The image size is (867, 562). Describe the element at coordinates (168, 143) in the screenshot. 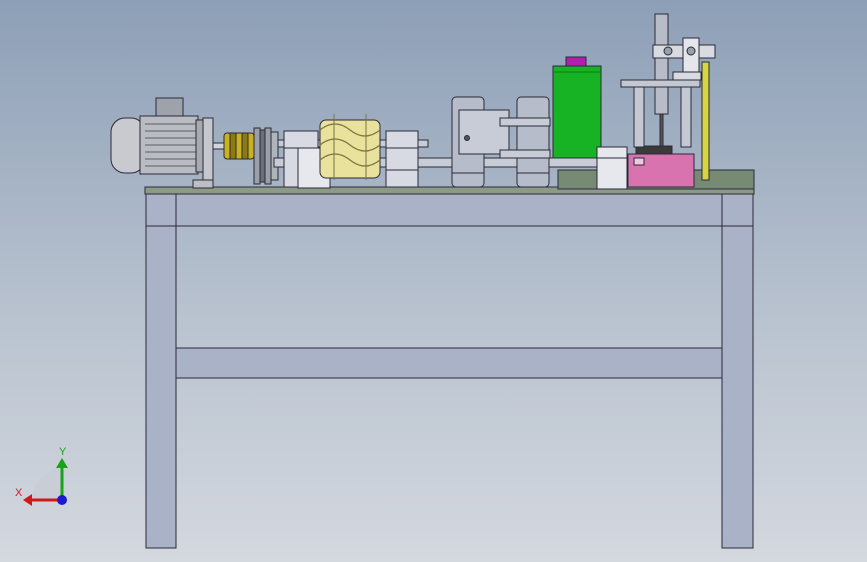

I see `electric-motor` at that location.